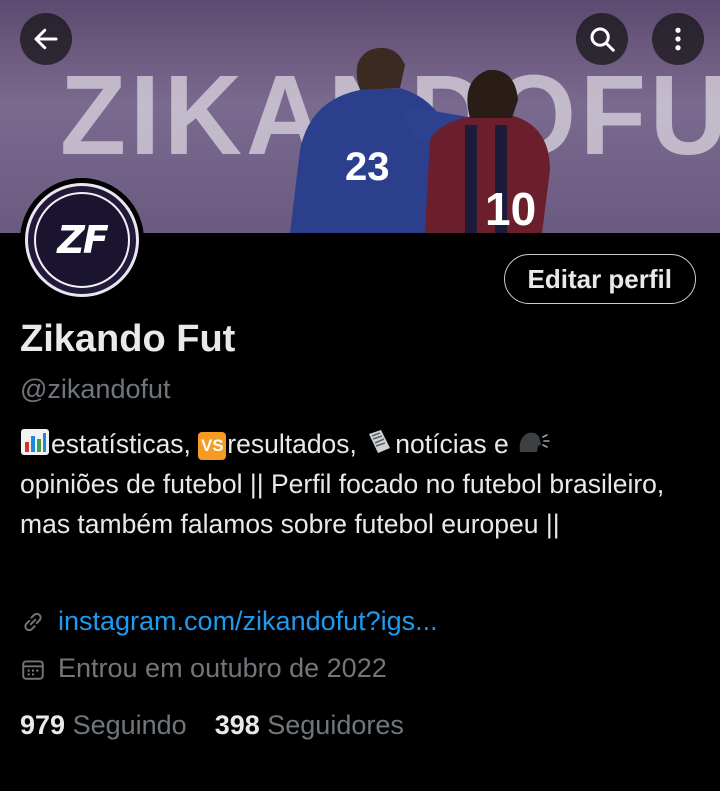 This screenshot has width=720, height=791. Describe the element at coordinates (237, 725) in the screenshot. I see `followers-count: 398` at that location.